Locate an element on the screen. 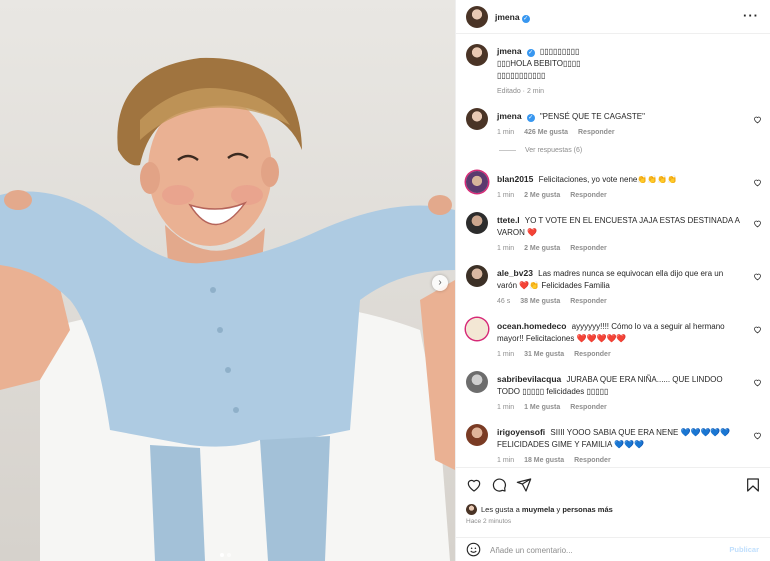 Image resolution: width=770 pixels, height=561 pixels. comment-likes: 18 Me gusta is located at coordinates (544, 460).